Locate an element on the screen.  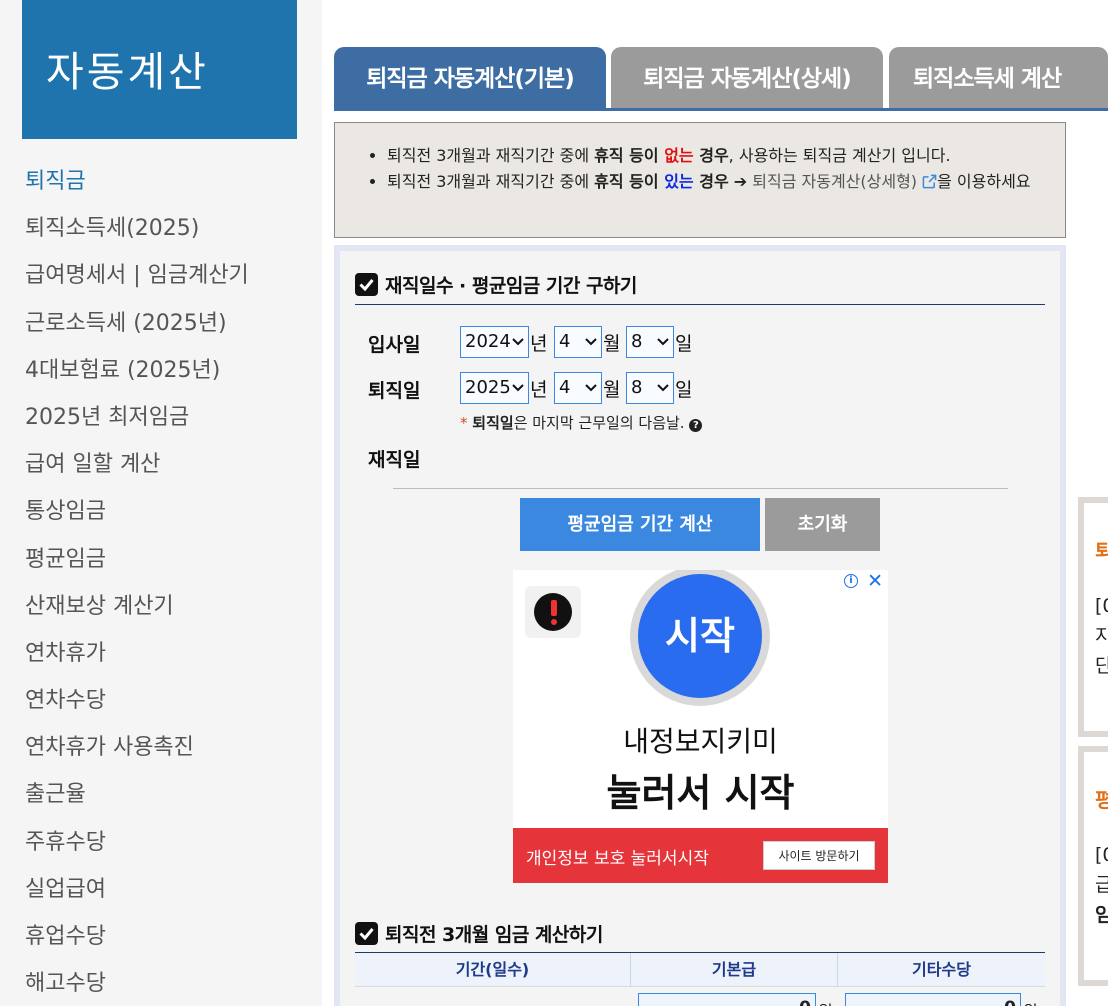
ad-info-icon: i is located at coordinates (851, 581).